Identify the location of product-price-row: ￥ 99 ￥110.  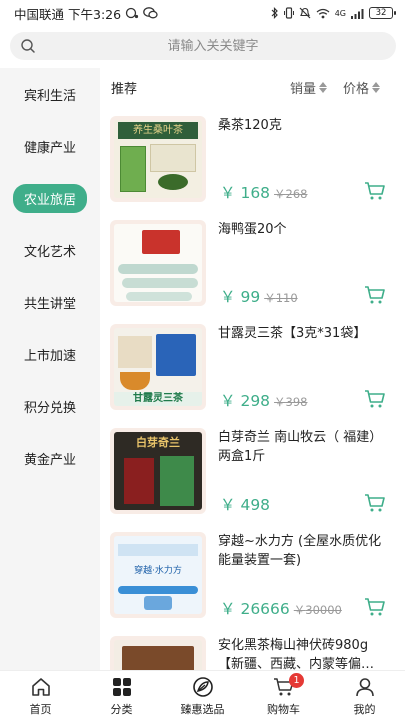
(259, 296).